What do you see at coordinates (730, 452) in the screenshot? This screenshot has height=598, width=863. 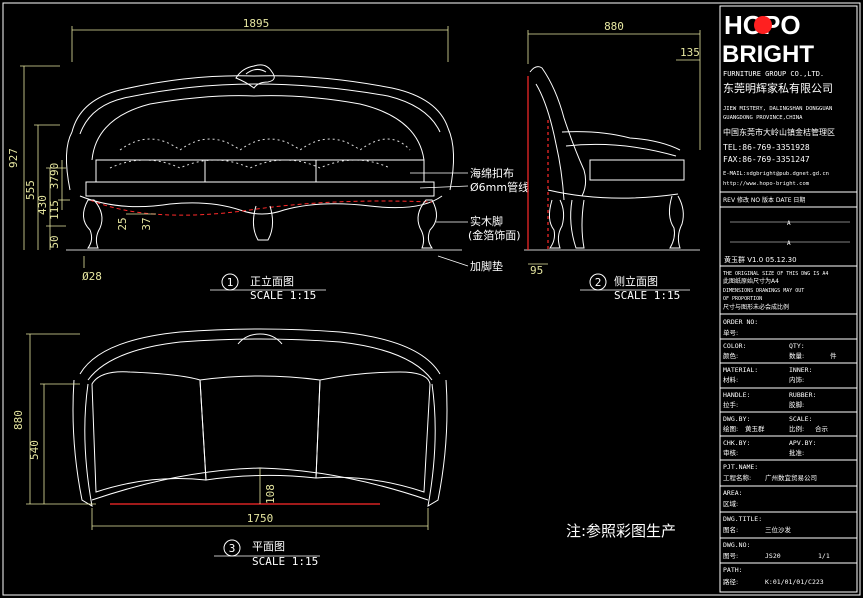 I see `checked-by-label-cn: 审核:` at bounding box center [730, 452].